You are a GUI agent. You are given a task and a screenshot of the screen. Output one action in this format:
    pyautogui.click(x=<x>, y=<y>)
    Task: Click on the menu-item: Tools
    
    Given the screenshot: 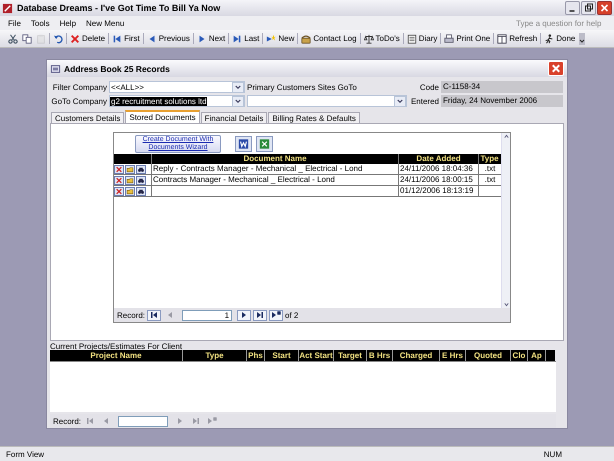 What is the action you would take?
    pyautogui.click(x=40, y=23)
    